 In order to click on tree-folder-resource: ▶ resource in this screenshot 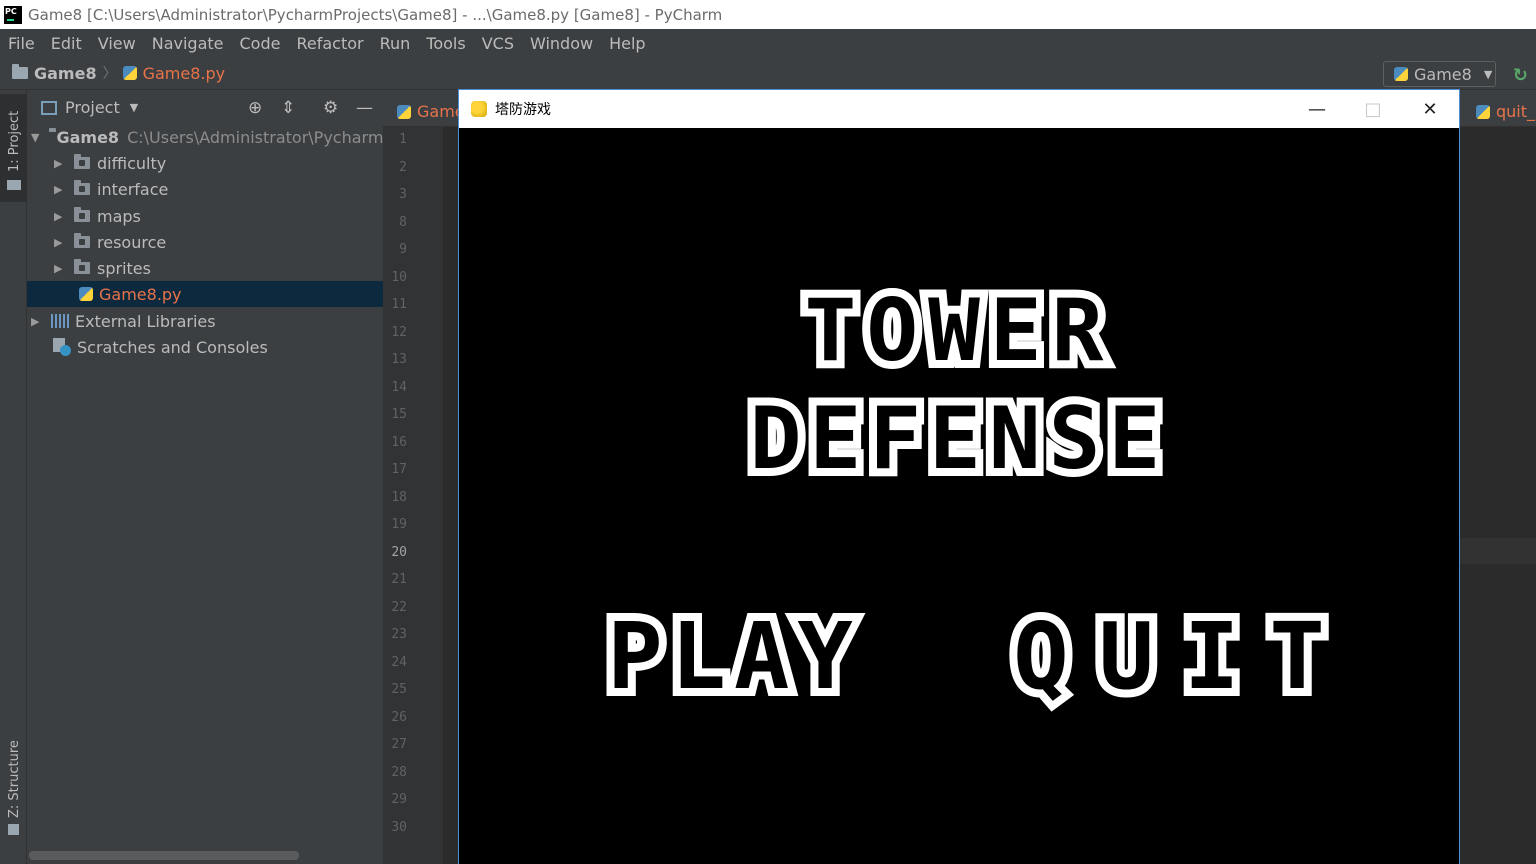, I will do `click(205, 242)`.